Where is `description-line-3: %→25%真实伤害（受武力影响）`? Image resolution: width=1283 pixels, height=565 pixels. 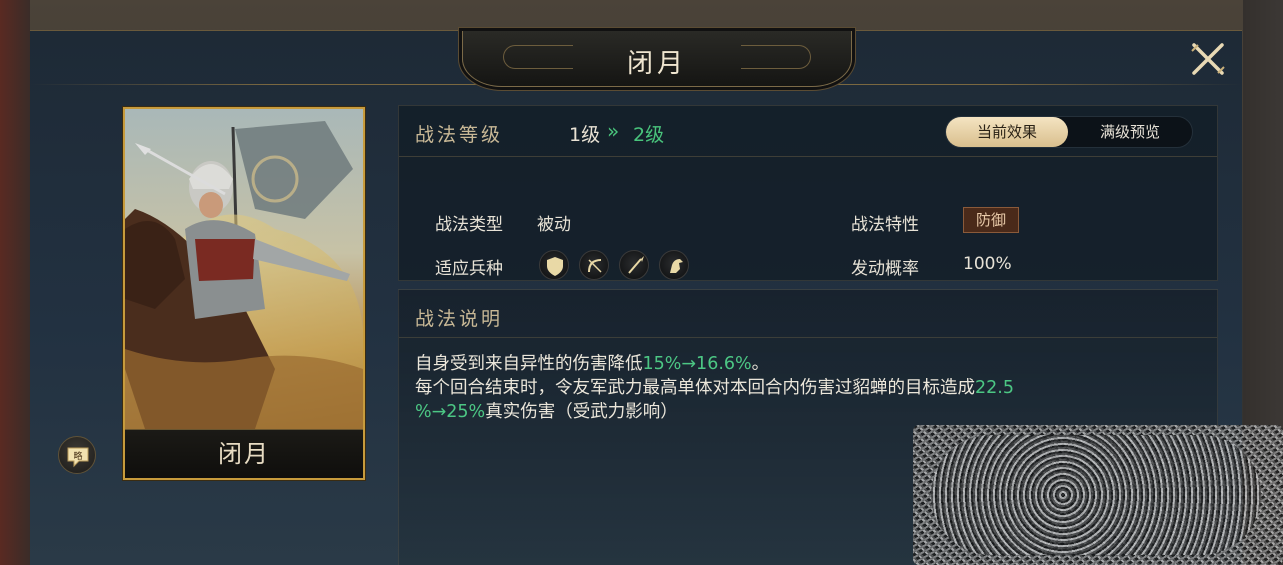 description-line-3: %→25%真实伤害（受武力影响） is located at coordinates (800, 412).